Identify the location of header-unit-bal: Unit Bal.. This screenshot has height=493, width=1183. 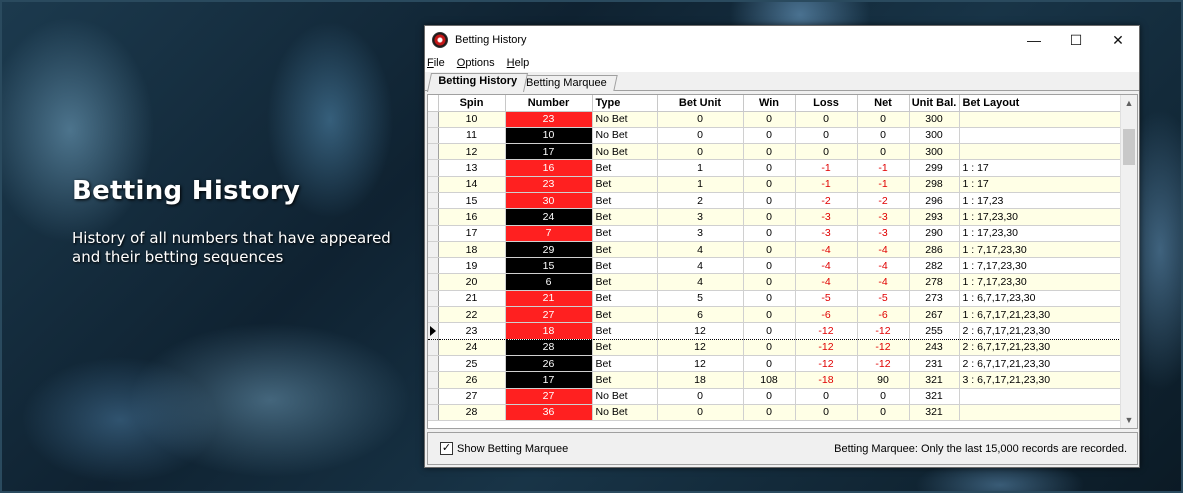
(934, 103).